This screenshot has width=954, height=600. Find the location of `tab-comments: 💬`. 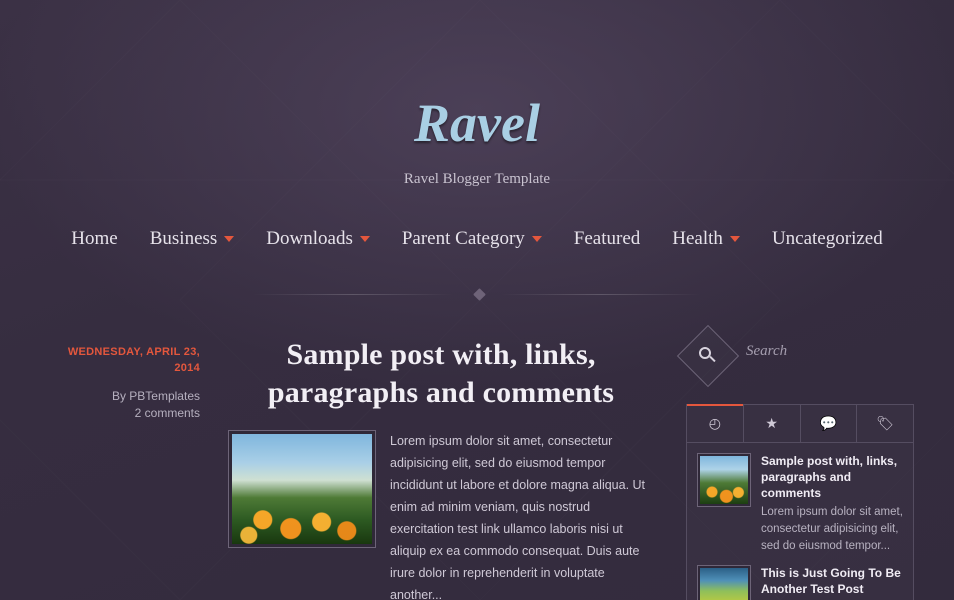

tab-comments: 💬 is located at coordinates (829, 423).